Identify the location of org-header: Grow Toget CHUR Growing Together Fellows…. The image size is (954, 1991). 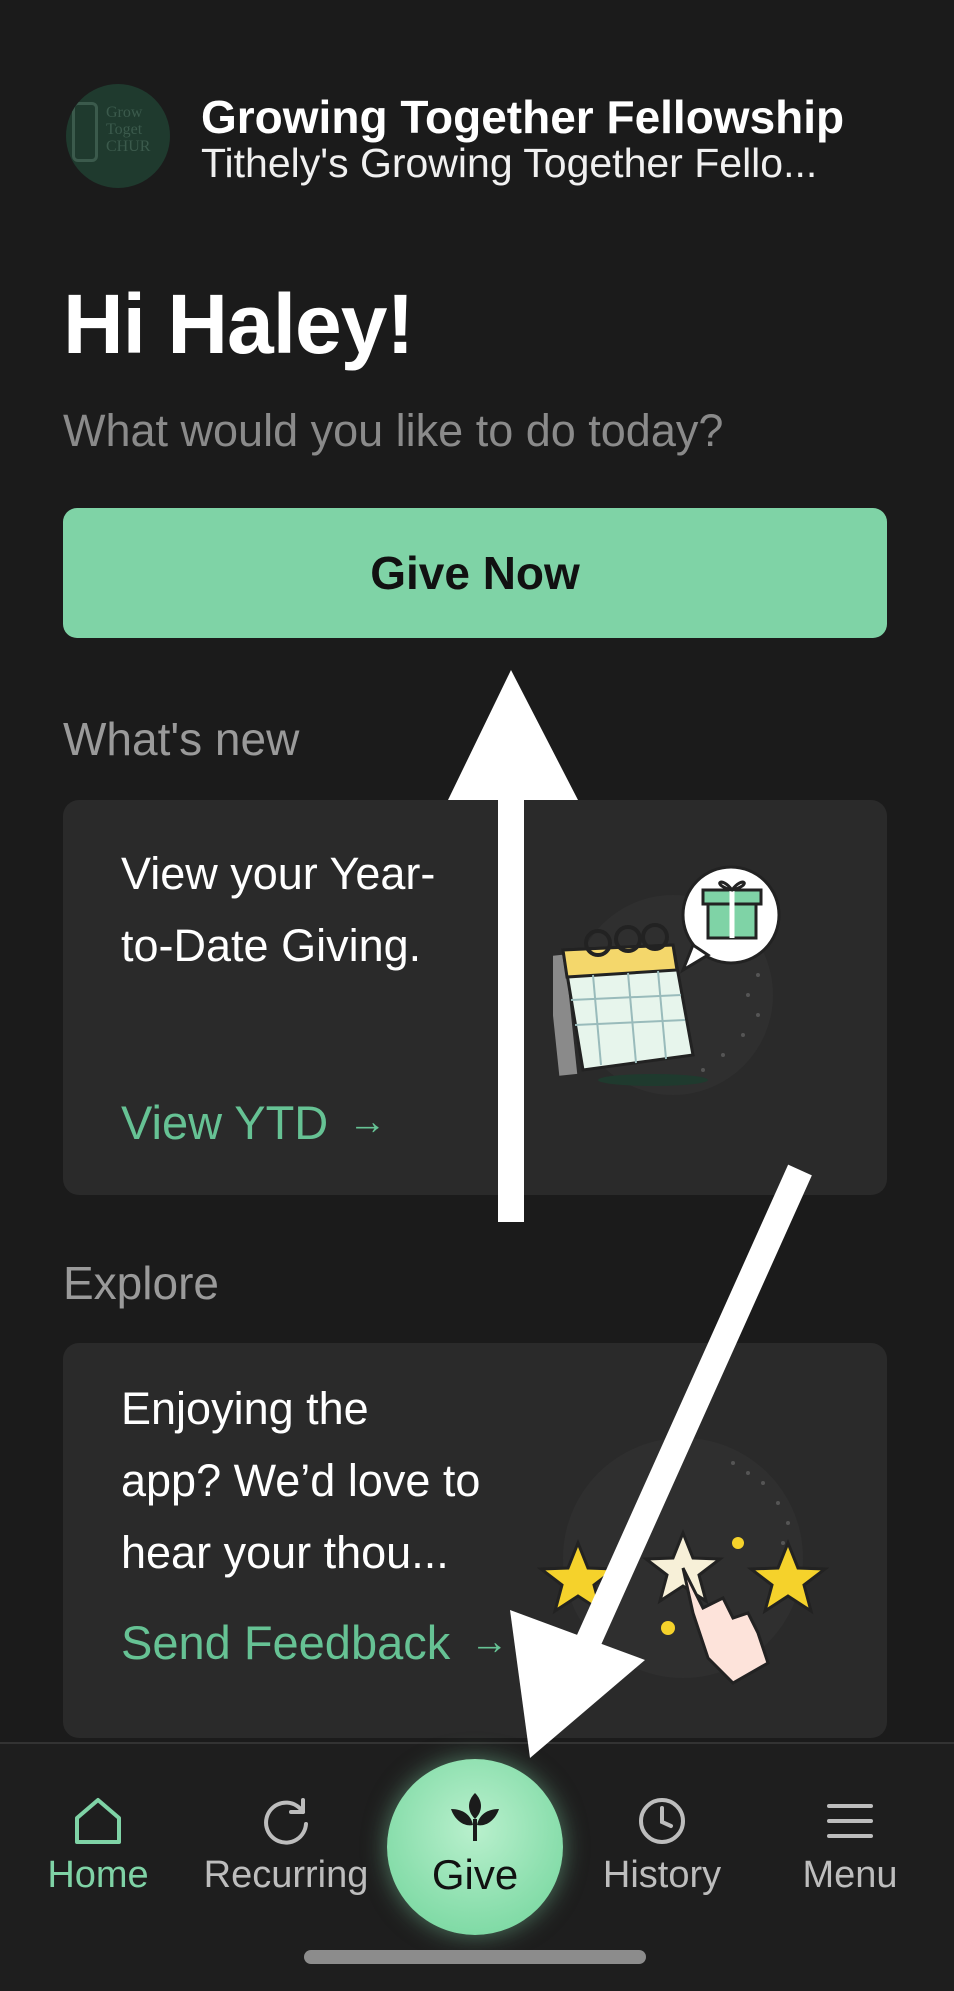
(481, 136).